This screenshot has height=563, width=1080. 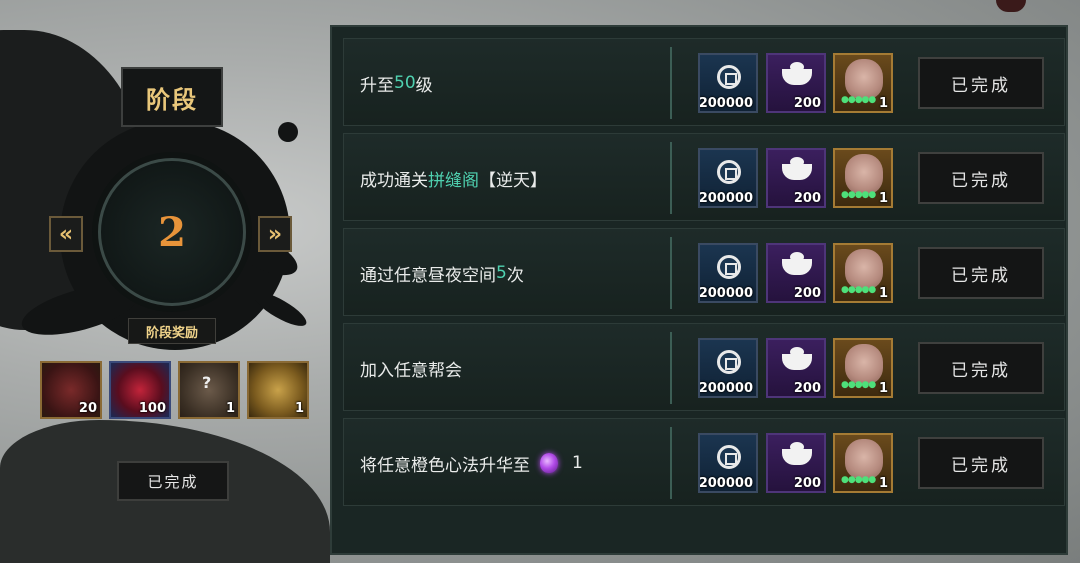 What do you see at coordinates (394, 180) in the screenshot?
I see `task-text-pre: 成功通关` at bounding box center [394, 180].